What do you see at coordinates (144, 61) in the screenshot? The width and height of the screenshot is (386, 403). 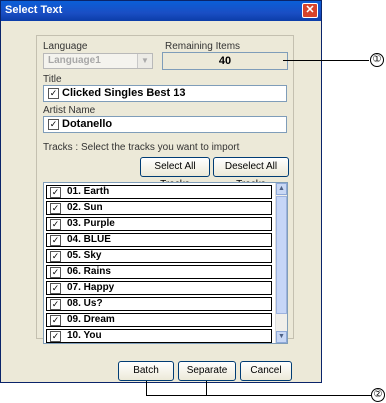 I see `chevron-down-icon: ▼` at bounding box center [144, 61].